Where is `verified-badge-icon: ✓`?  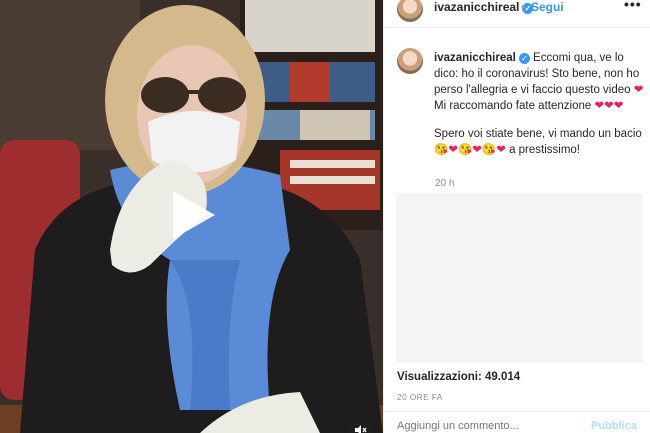 verified-badge-icon: ✓ is located at coordinates (524, 58).